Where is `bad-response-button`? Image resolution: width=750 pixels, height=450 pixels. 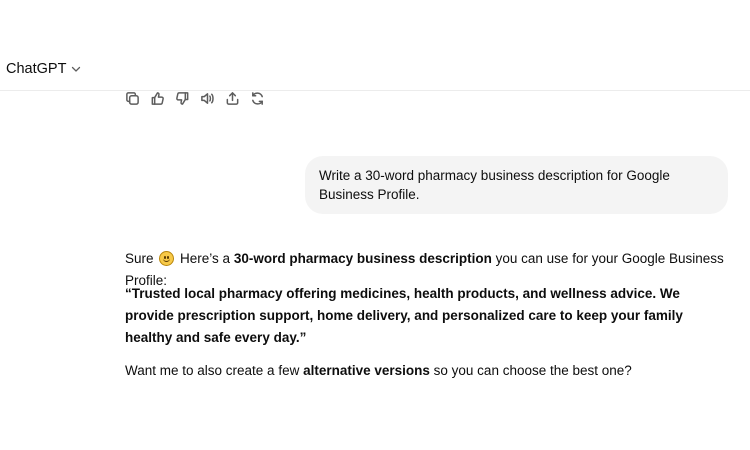 bad-response-button is located at coordinates (182, 98).